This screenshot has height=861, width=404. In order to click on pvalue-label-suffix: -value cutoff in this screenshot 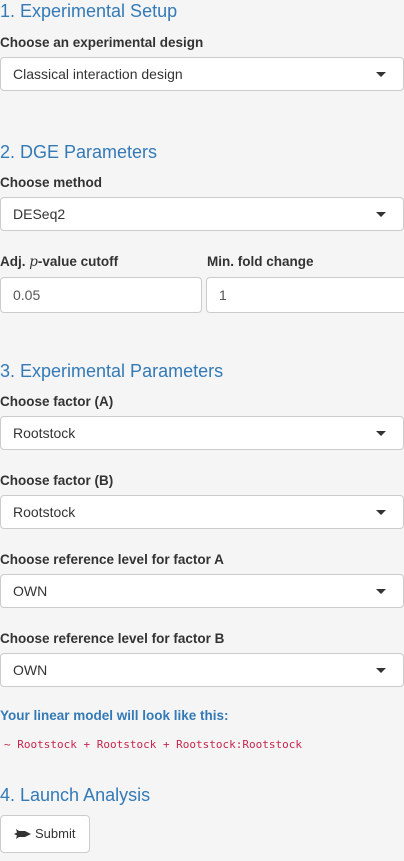, I will do `click(78, 261)`.